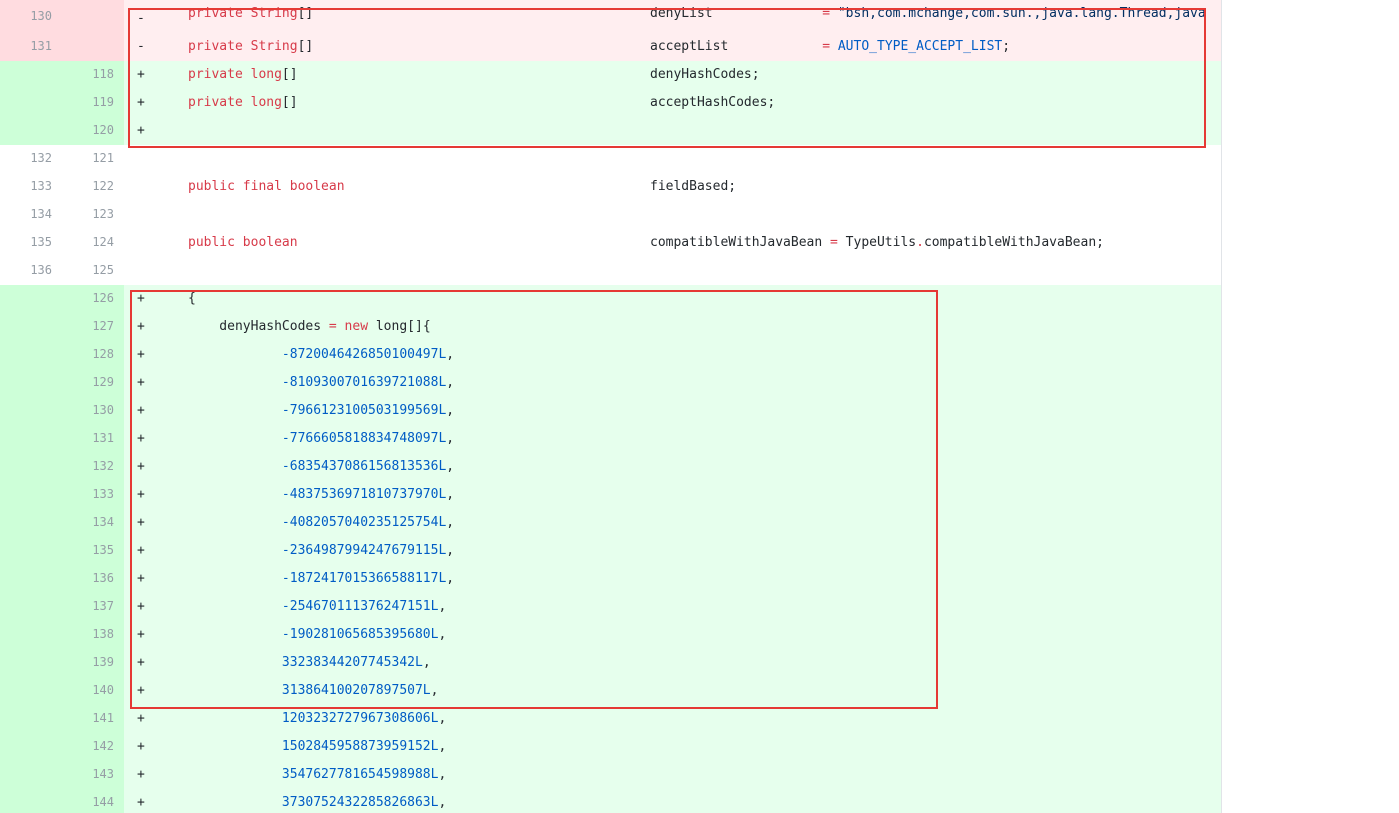  Describe the element at coordinates (93, 439) in the screenshot. I see `new-line-number: 131` at that location.